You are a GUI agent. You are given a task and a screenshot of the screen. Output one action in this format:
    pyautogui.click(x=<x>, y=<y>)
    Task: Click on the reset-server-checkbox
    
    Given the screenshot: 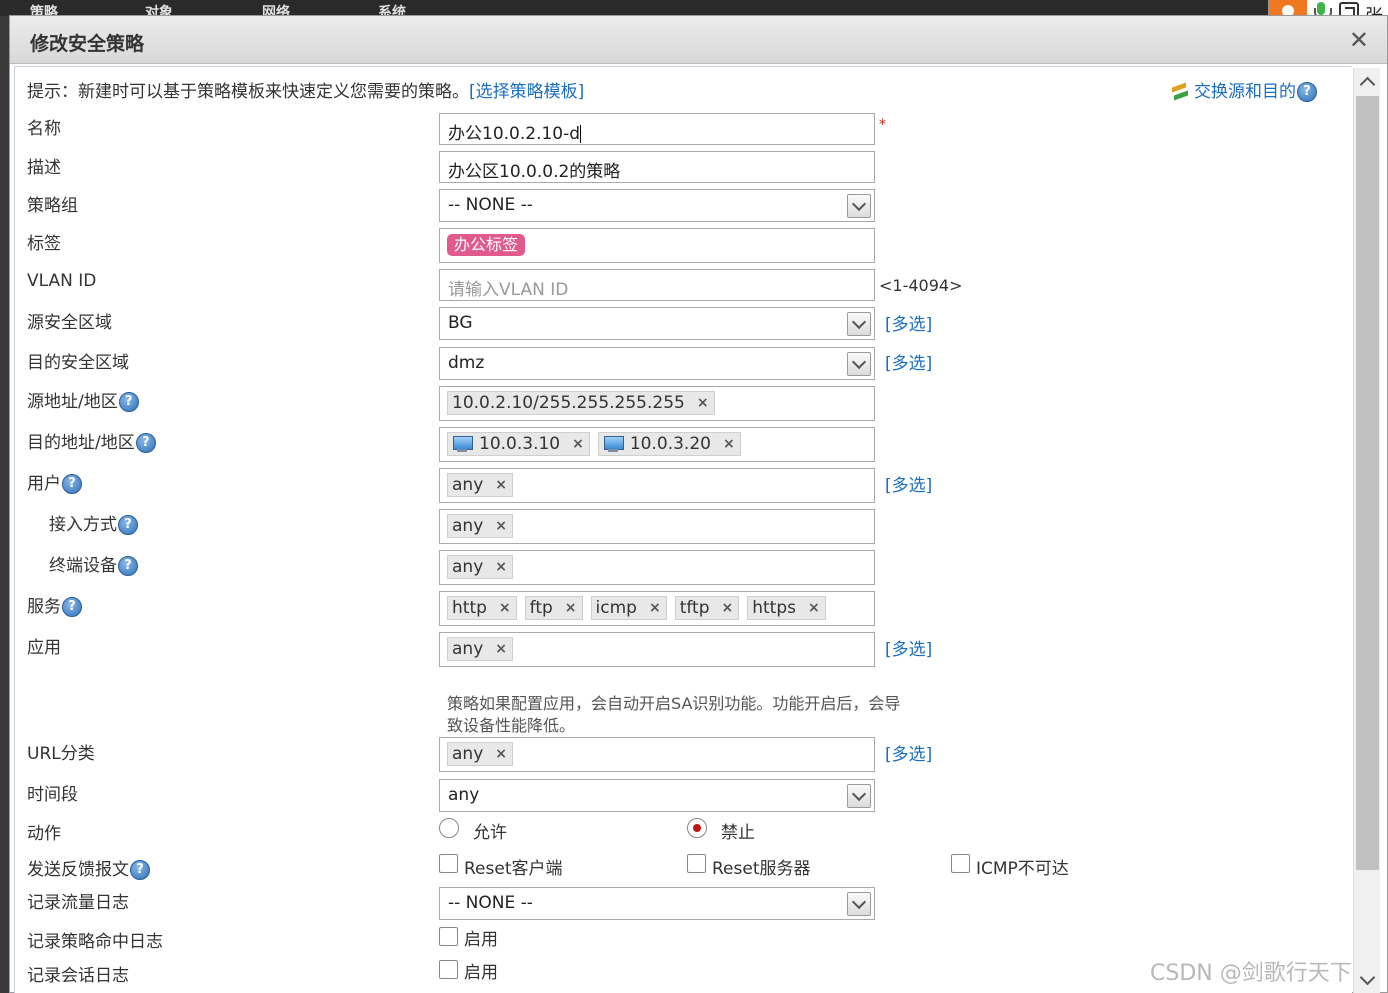 What is the action you would take?
    pyautogui.click(x=696, y=863)
    